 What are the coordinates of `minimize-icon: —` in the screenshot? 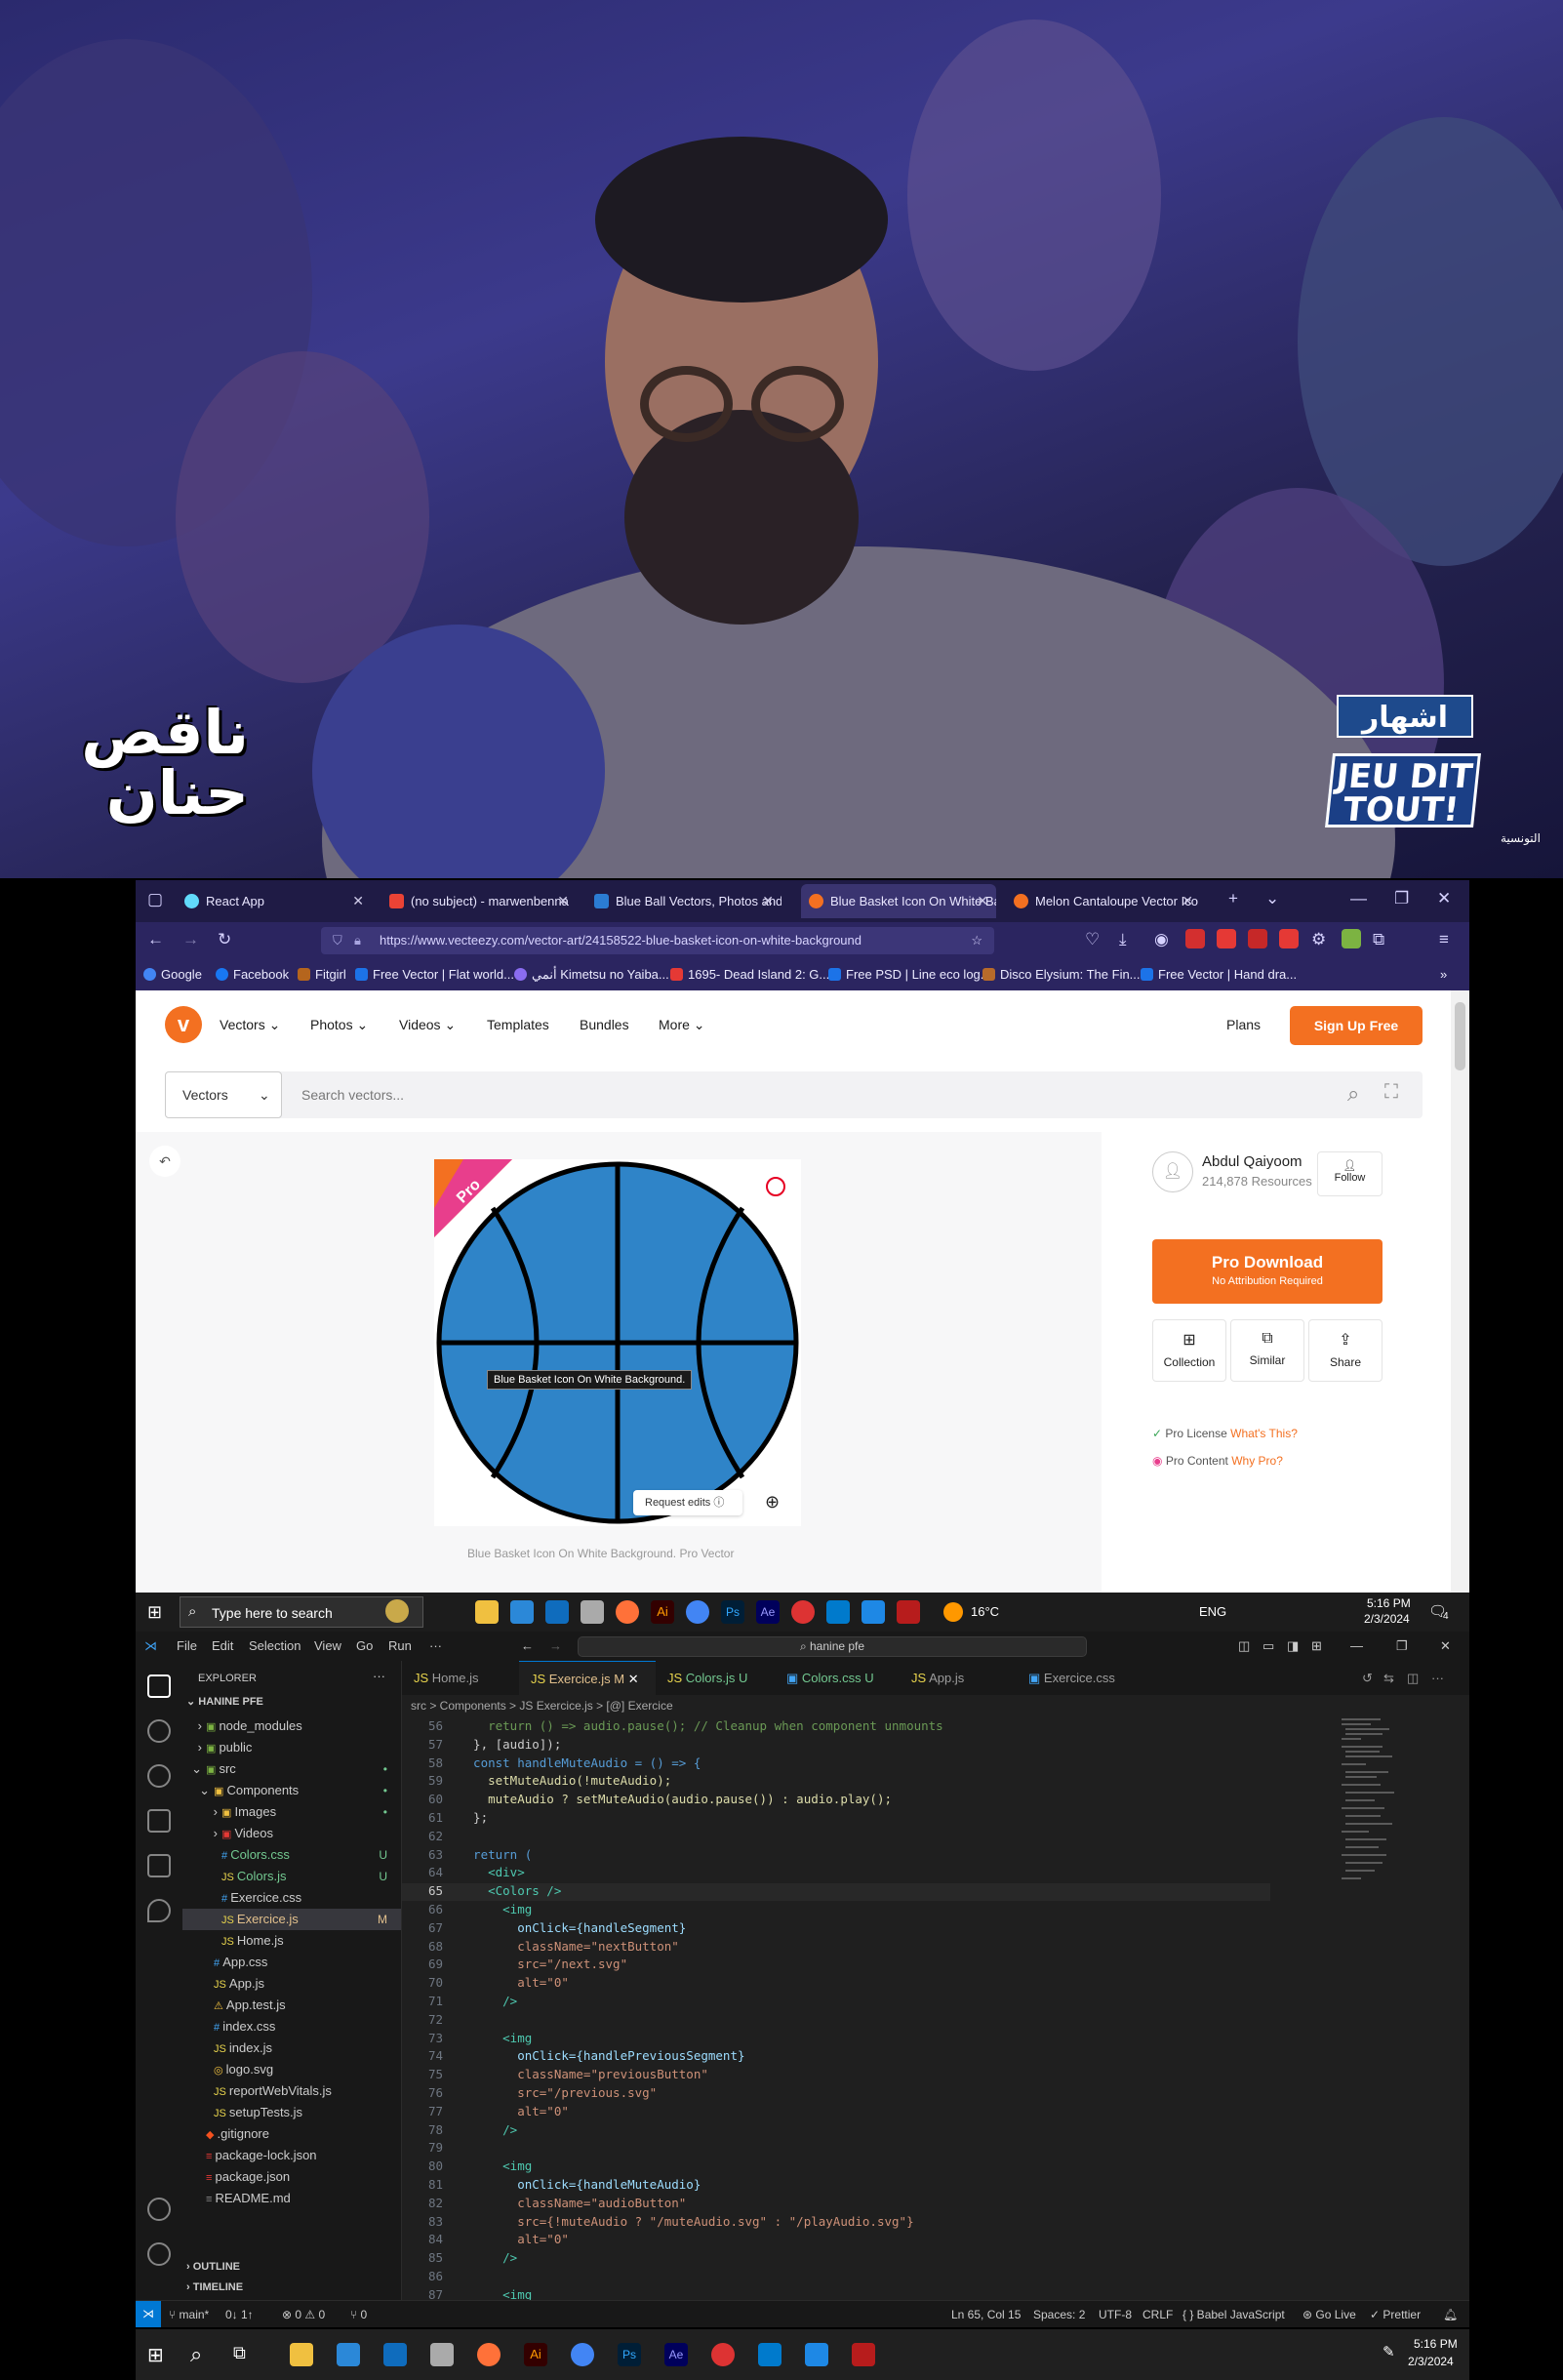 It's located at (1358, 898).